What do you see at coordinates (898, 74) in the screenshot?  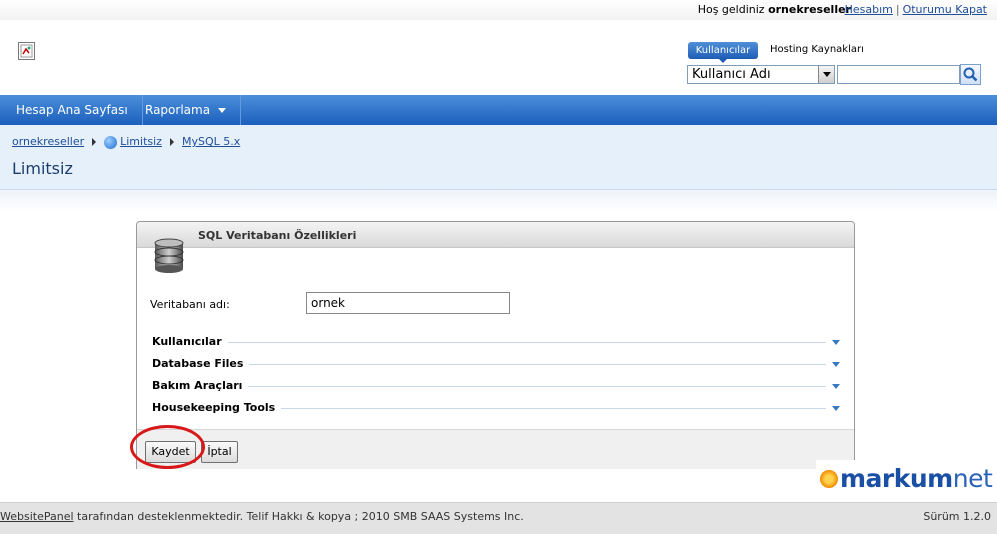 I see `search-input` at bounding box center [898, 74].